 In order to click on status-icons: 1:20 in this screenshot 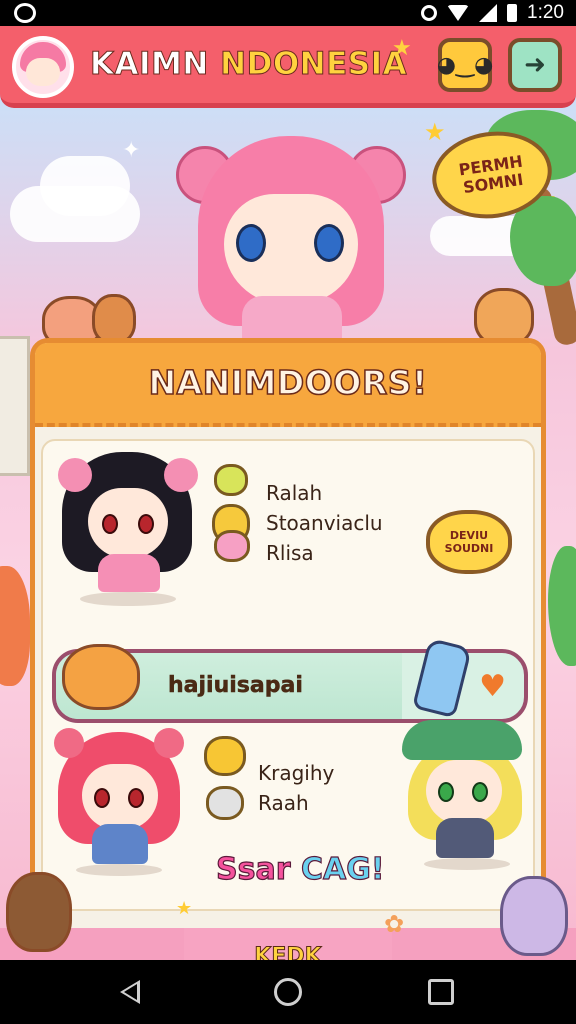, I will do `click(492, 13)`.